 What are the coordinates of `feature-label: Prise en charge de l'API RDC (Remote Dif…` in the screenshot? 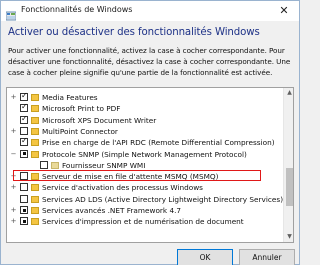 It's located at (158, 143).